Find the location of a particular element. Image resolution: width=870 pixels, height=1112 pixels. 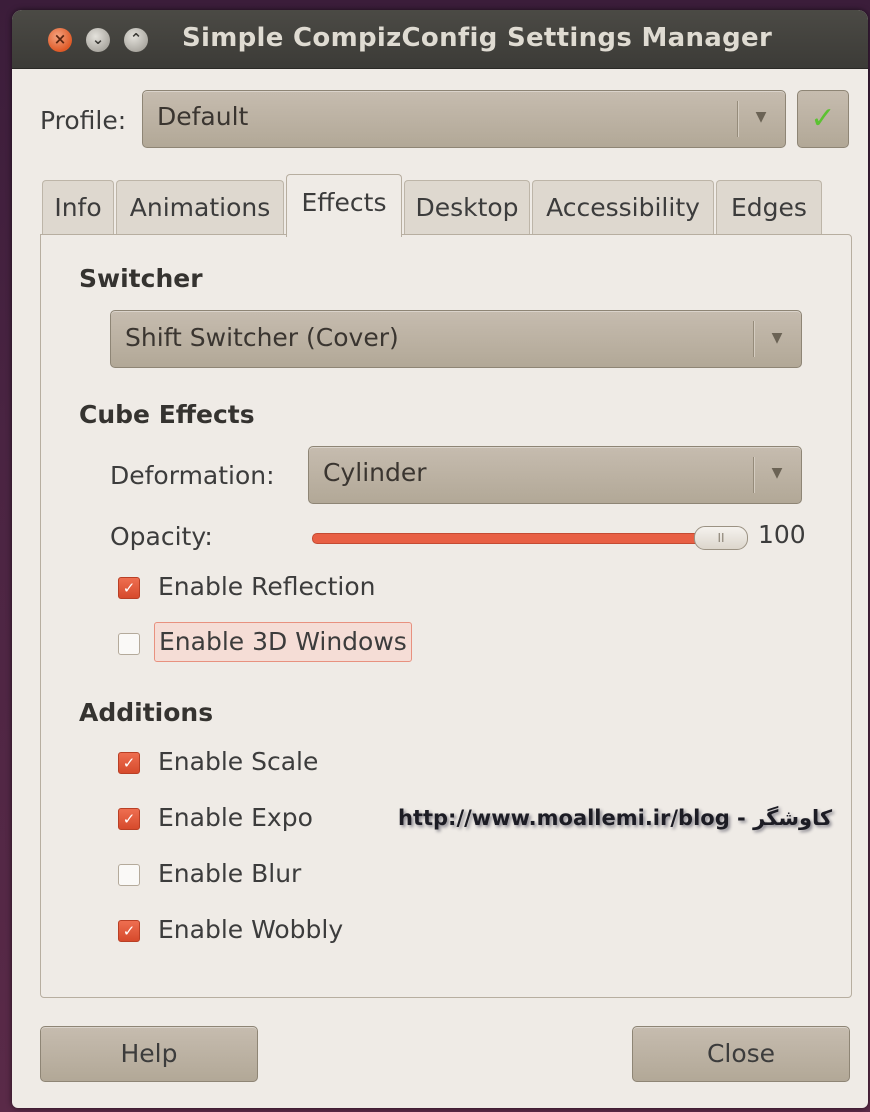

check-icon: ✓ is located at coordinates (823, 118).